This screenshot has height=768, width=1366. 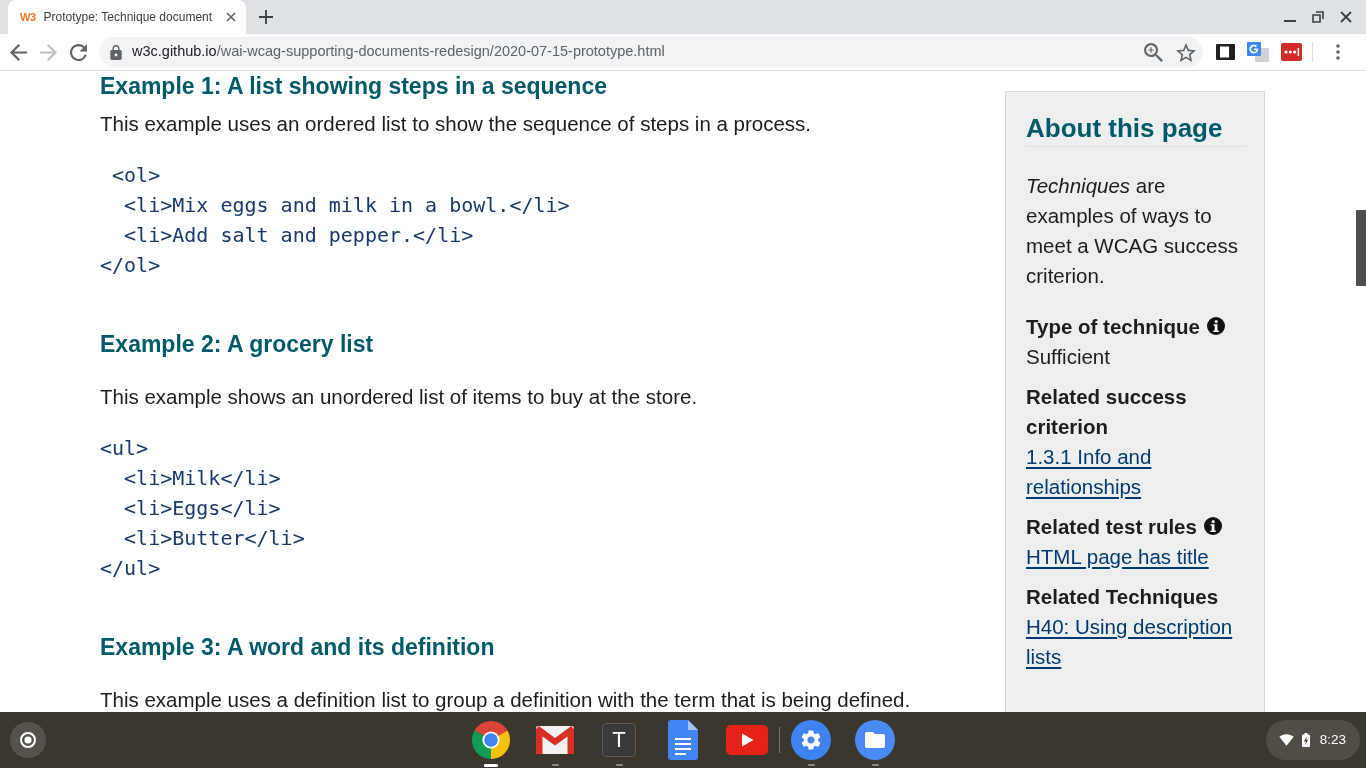 I want to click on video-play-icon, so click(x=747, y=740).